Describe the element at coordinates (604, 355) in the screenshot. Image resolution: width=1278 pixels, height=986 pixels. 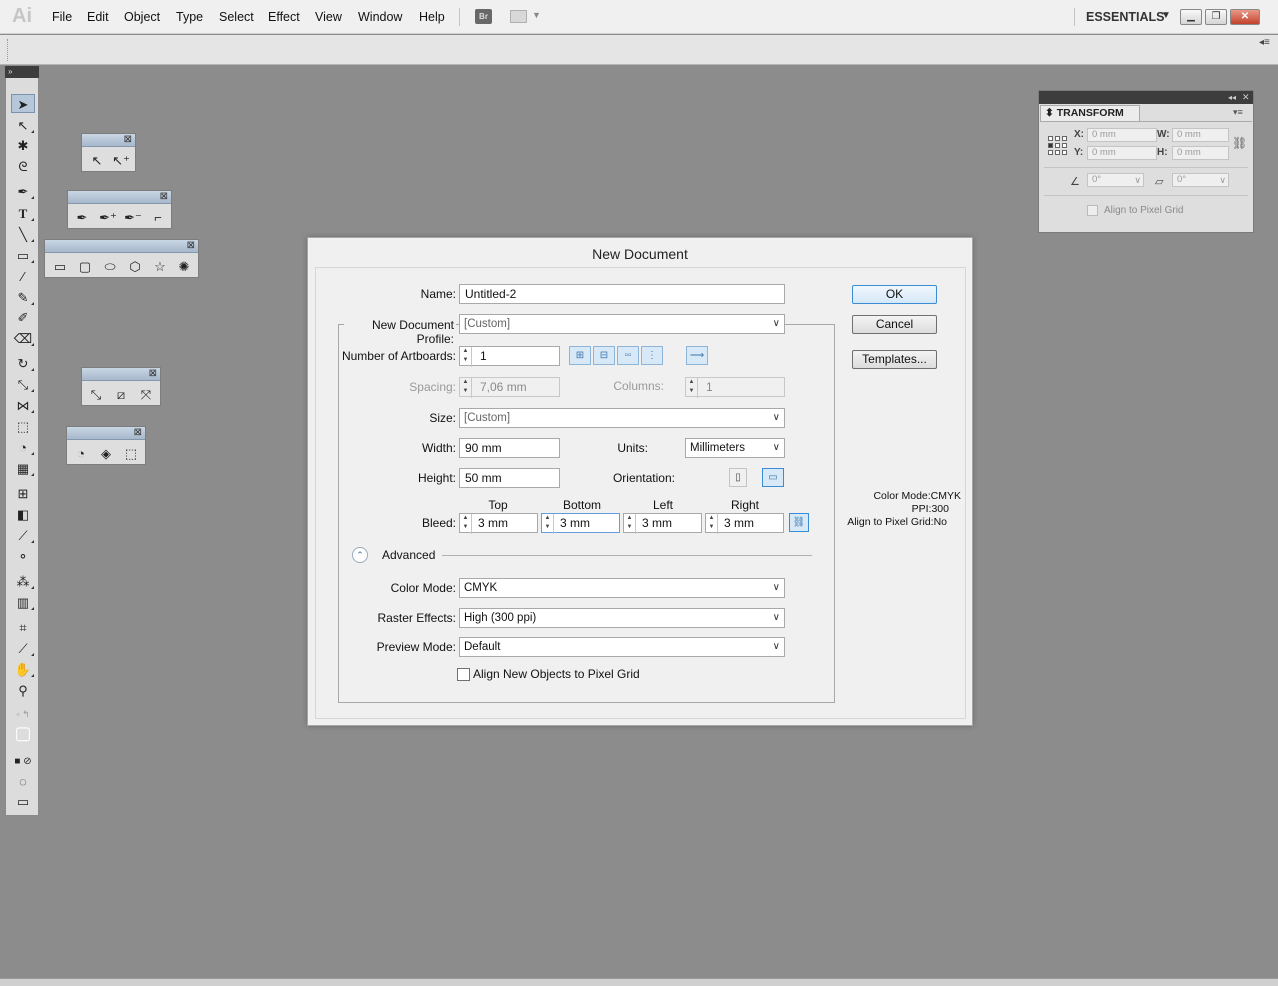
I see `grid-by-column-icon: ⊟` at that location.